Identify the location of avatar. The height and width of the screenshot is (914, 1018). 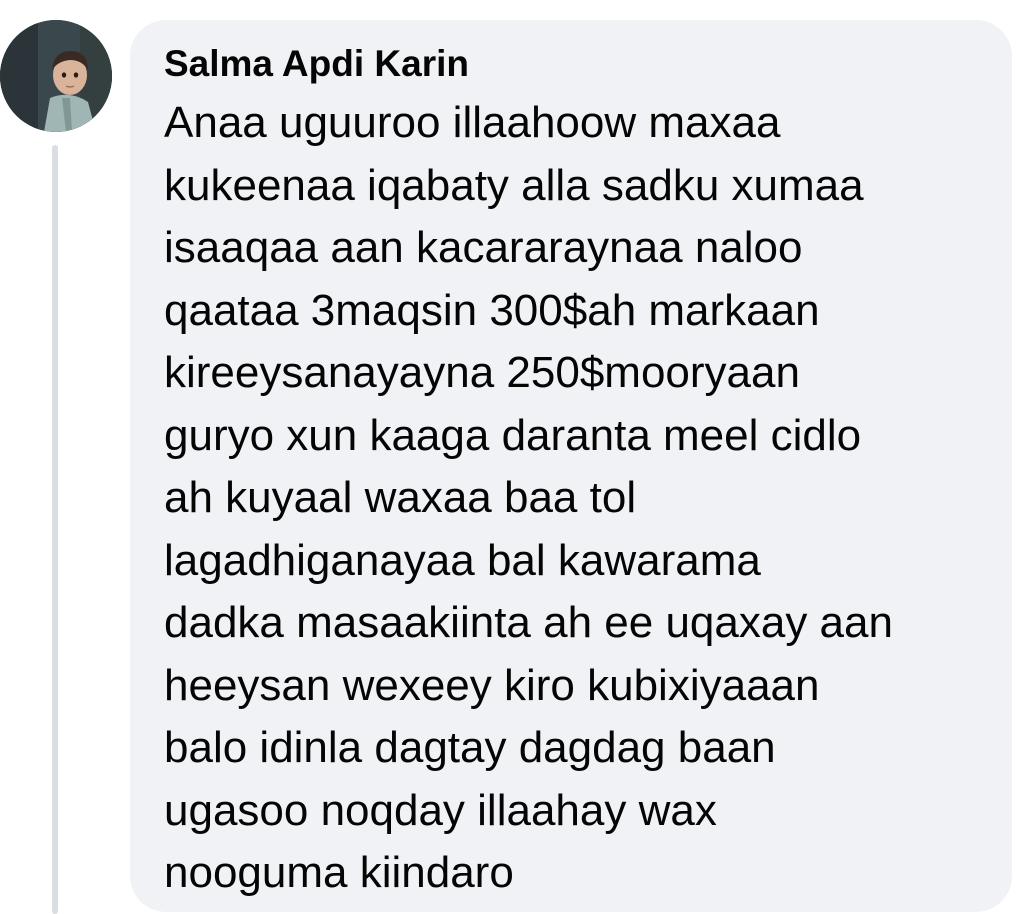
(56, 76).